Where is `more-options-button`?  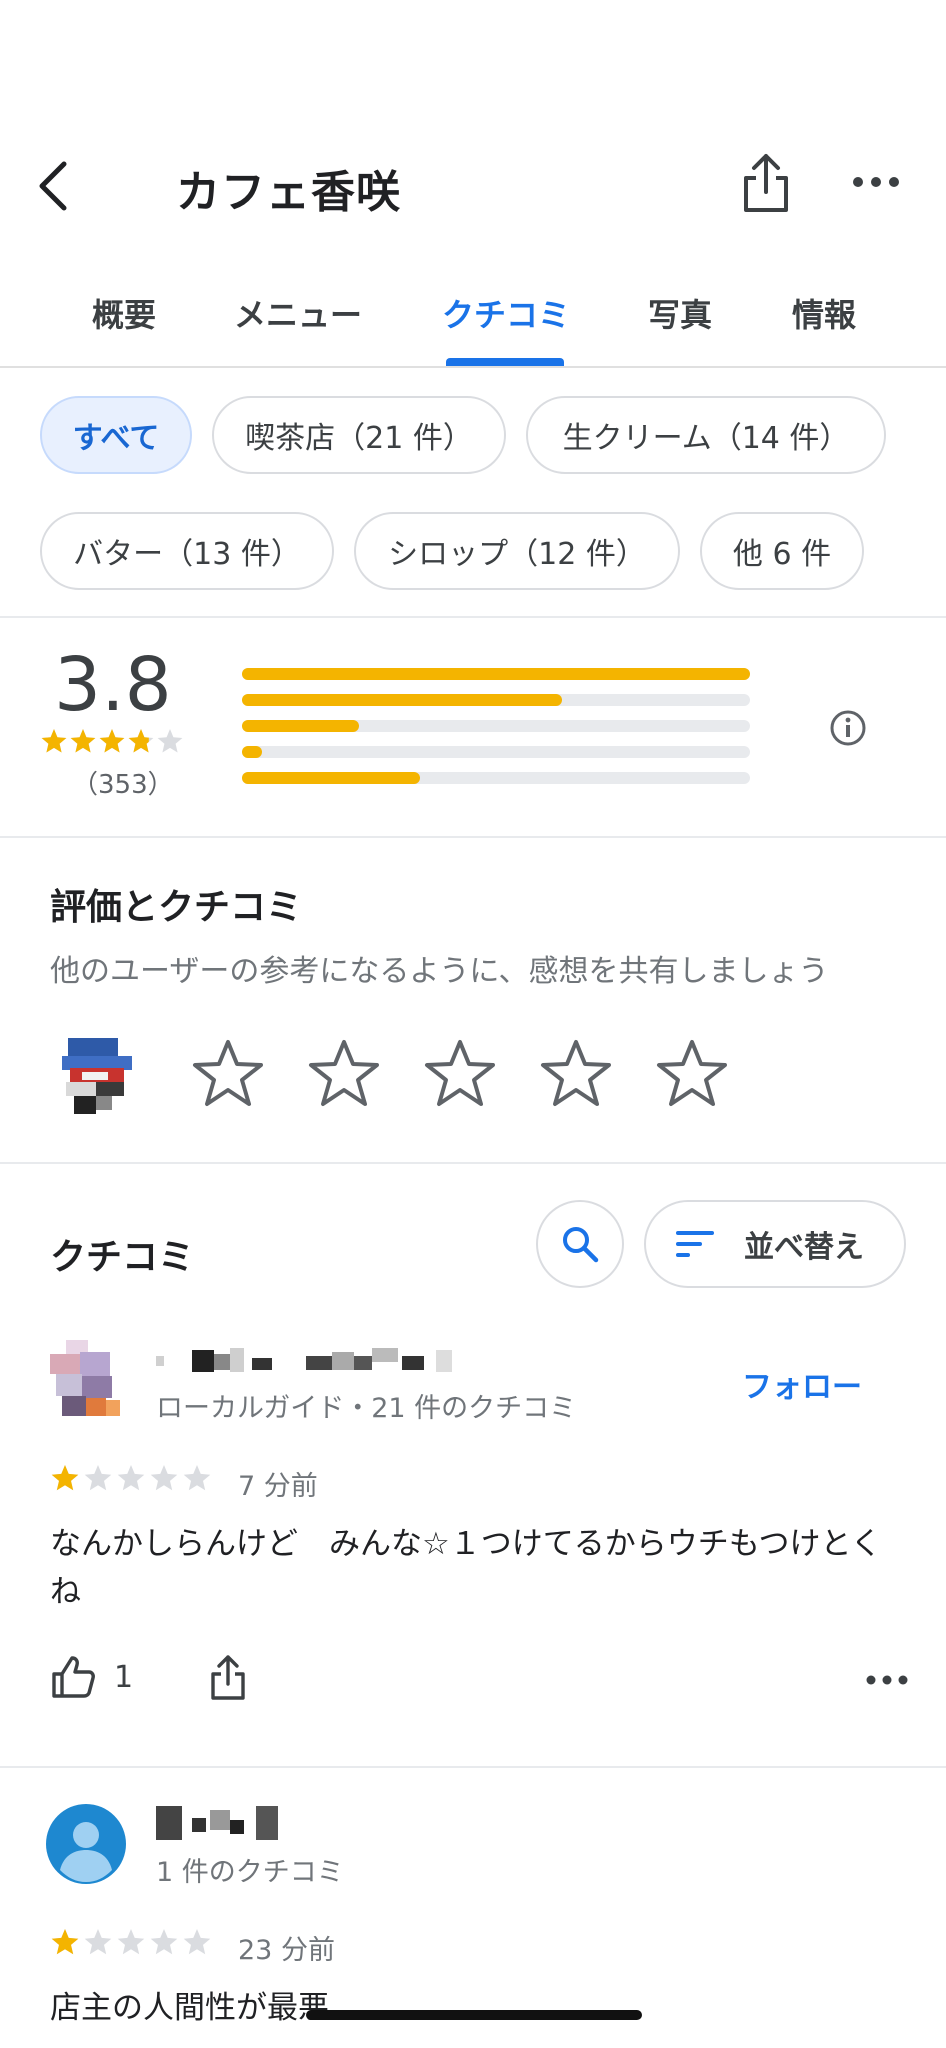
more-options-button is located at coordinates (876, 182).